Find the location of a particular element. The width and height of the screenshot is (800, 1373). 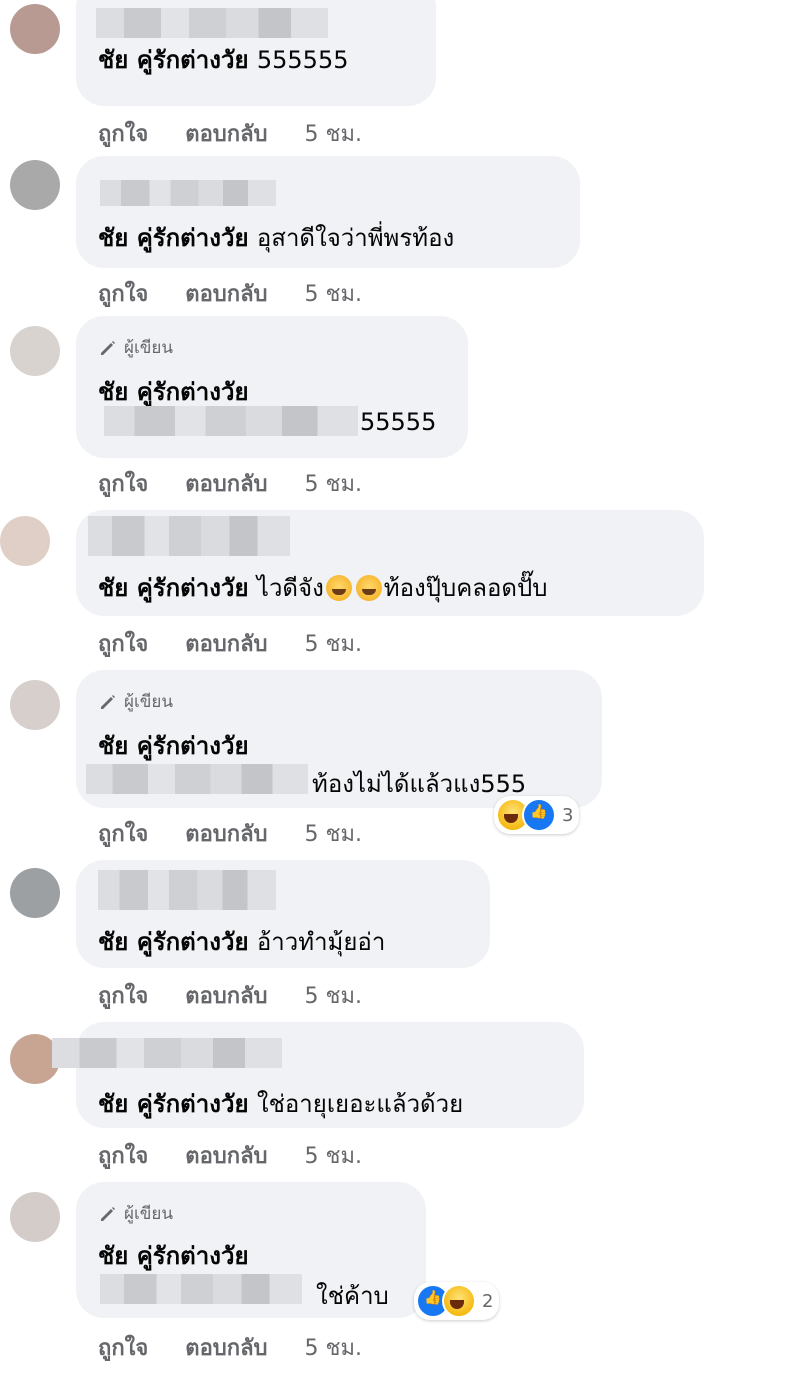

reaction-summary: 2 is located at coordinates (457, 1301).